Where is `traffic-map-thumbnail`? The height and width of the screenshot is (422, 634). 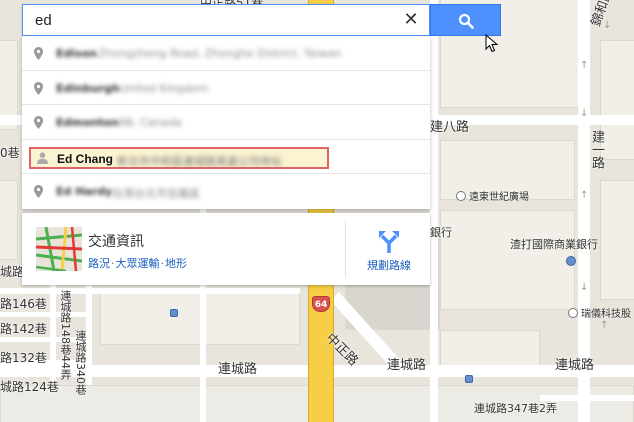 traffic-map-thumbnail is located at coordinates (59, 249).